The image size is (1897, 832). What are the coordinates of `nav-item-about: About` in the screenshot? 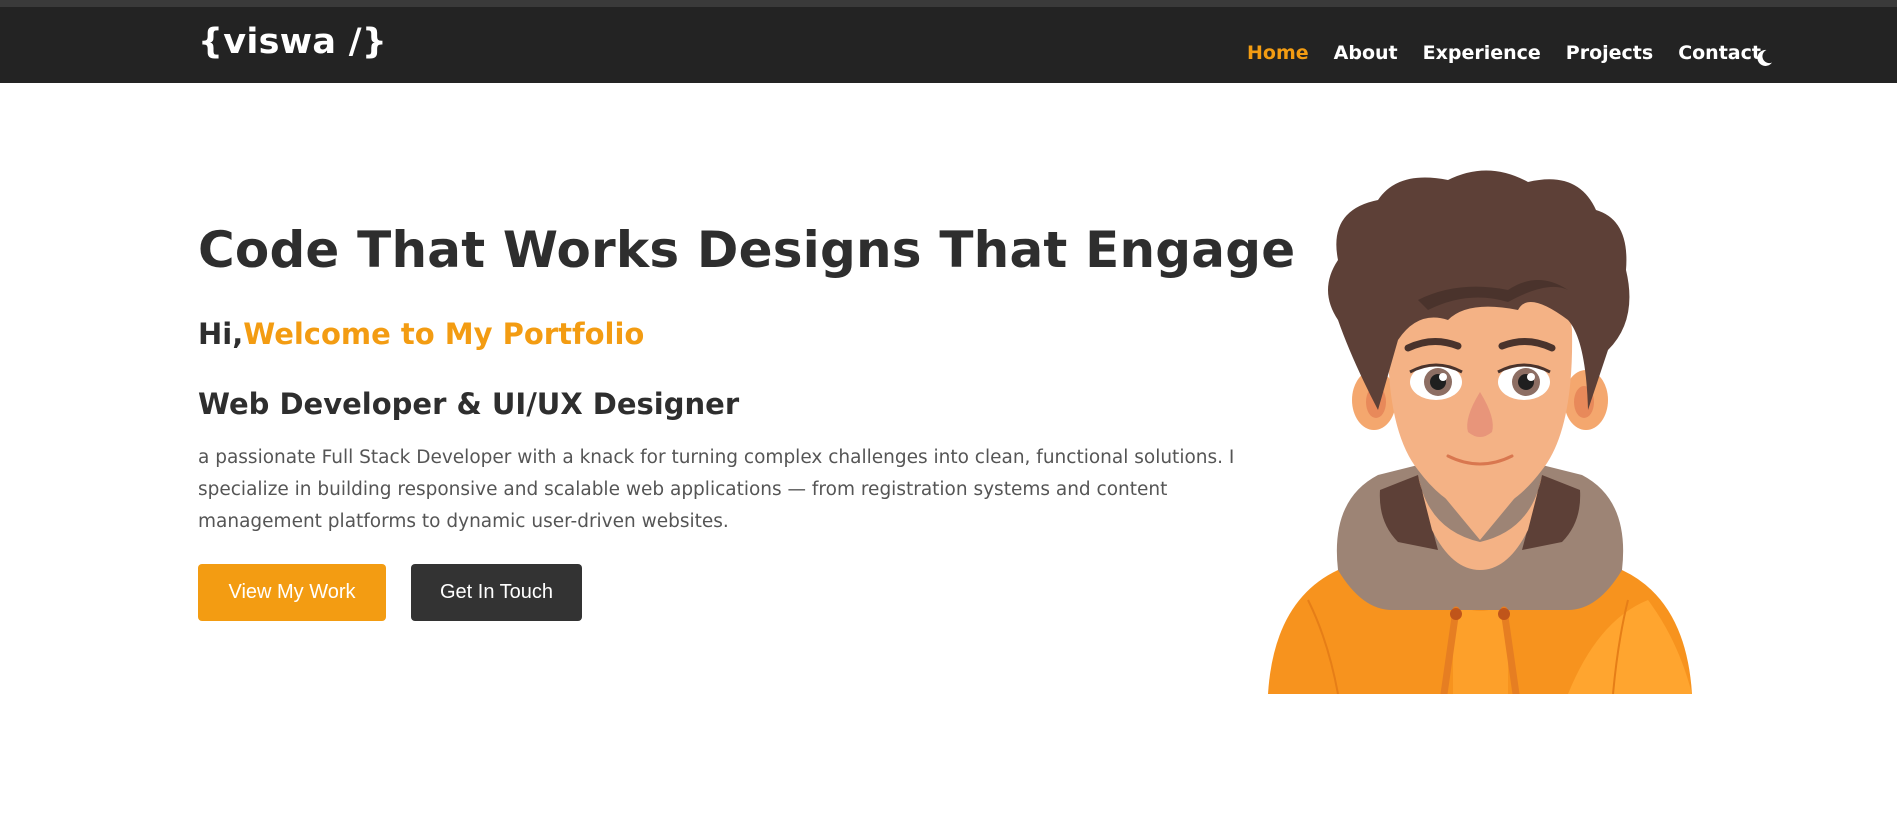 It's located at (1366, 53).